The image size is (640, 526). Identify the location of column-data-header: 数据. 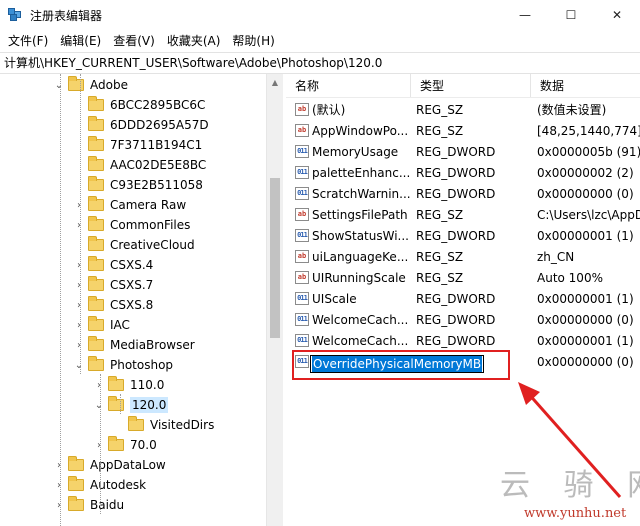
(585, 85).